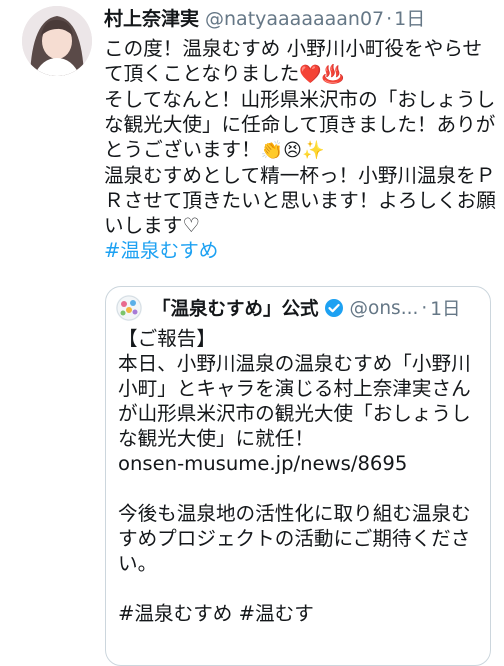  I want to click on tweet-line: とうございます！👏😣✨, so click(300, 150).